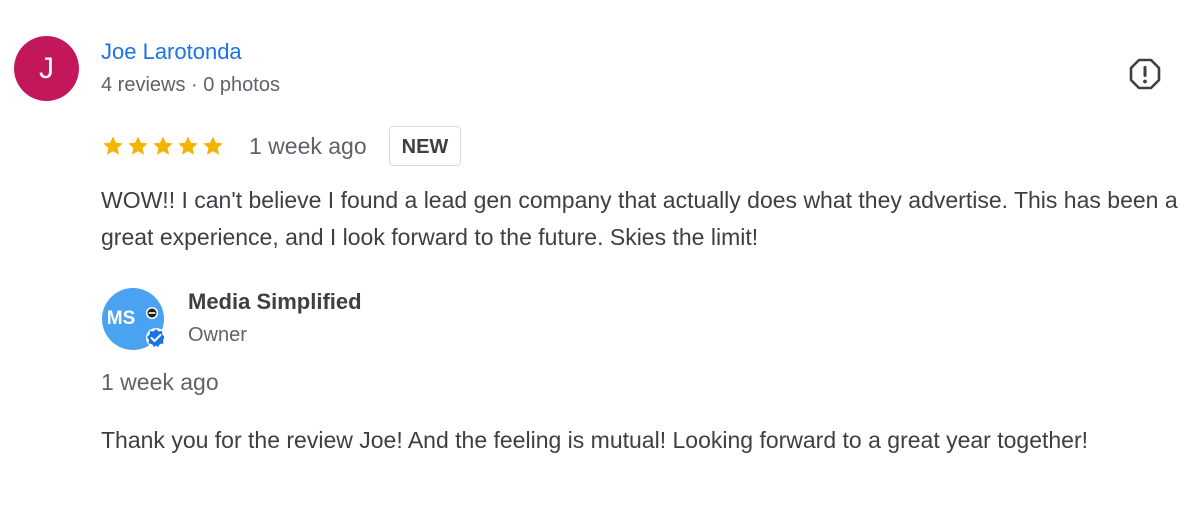 The image size is (1200, 513). What do you see at coordinates (190, 85) in the screenshot?
I see `reviewer-meta: 4 reviews · 0 photos` at bounding box center [190, 85].